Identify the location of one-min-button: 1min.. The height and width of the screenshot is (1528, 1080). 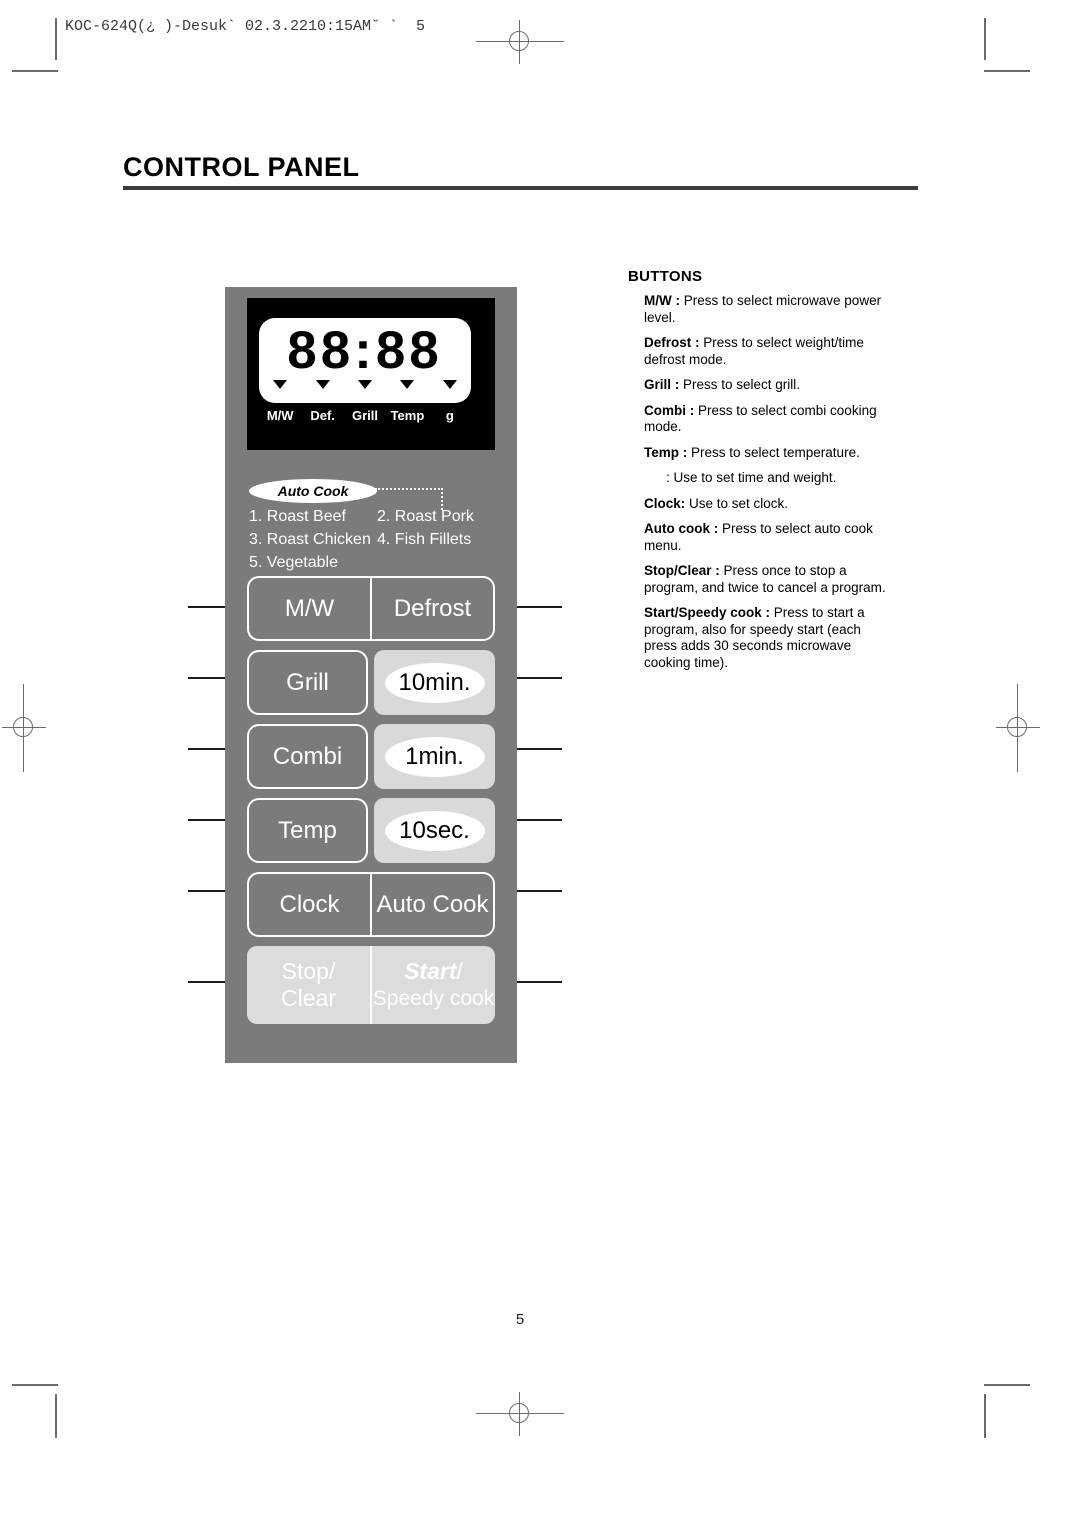
(434, 756).